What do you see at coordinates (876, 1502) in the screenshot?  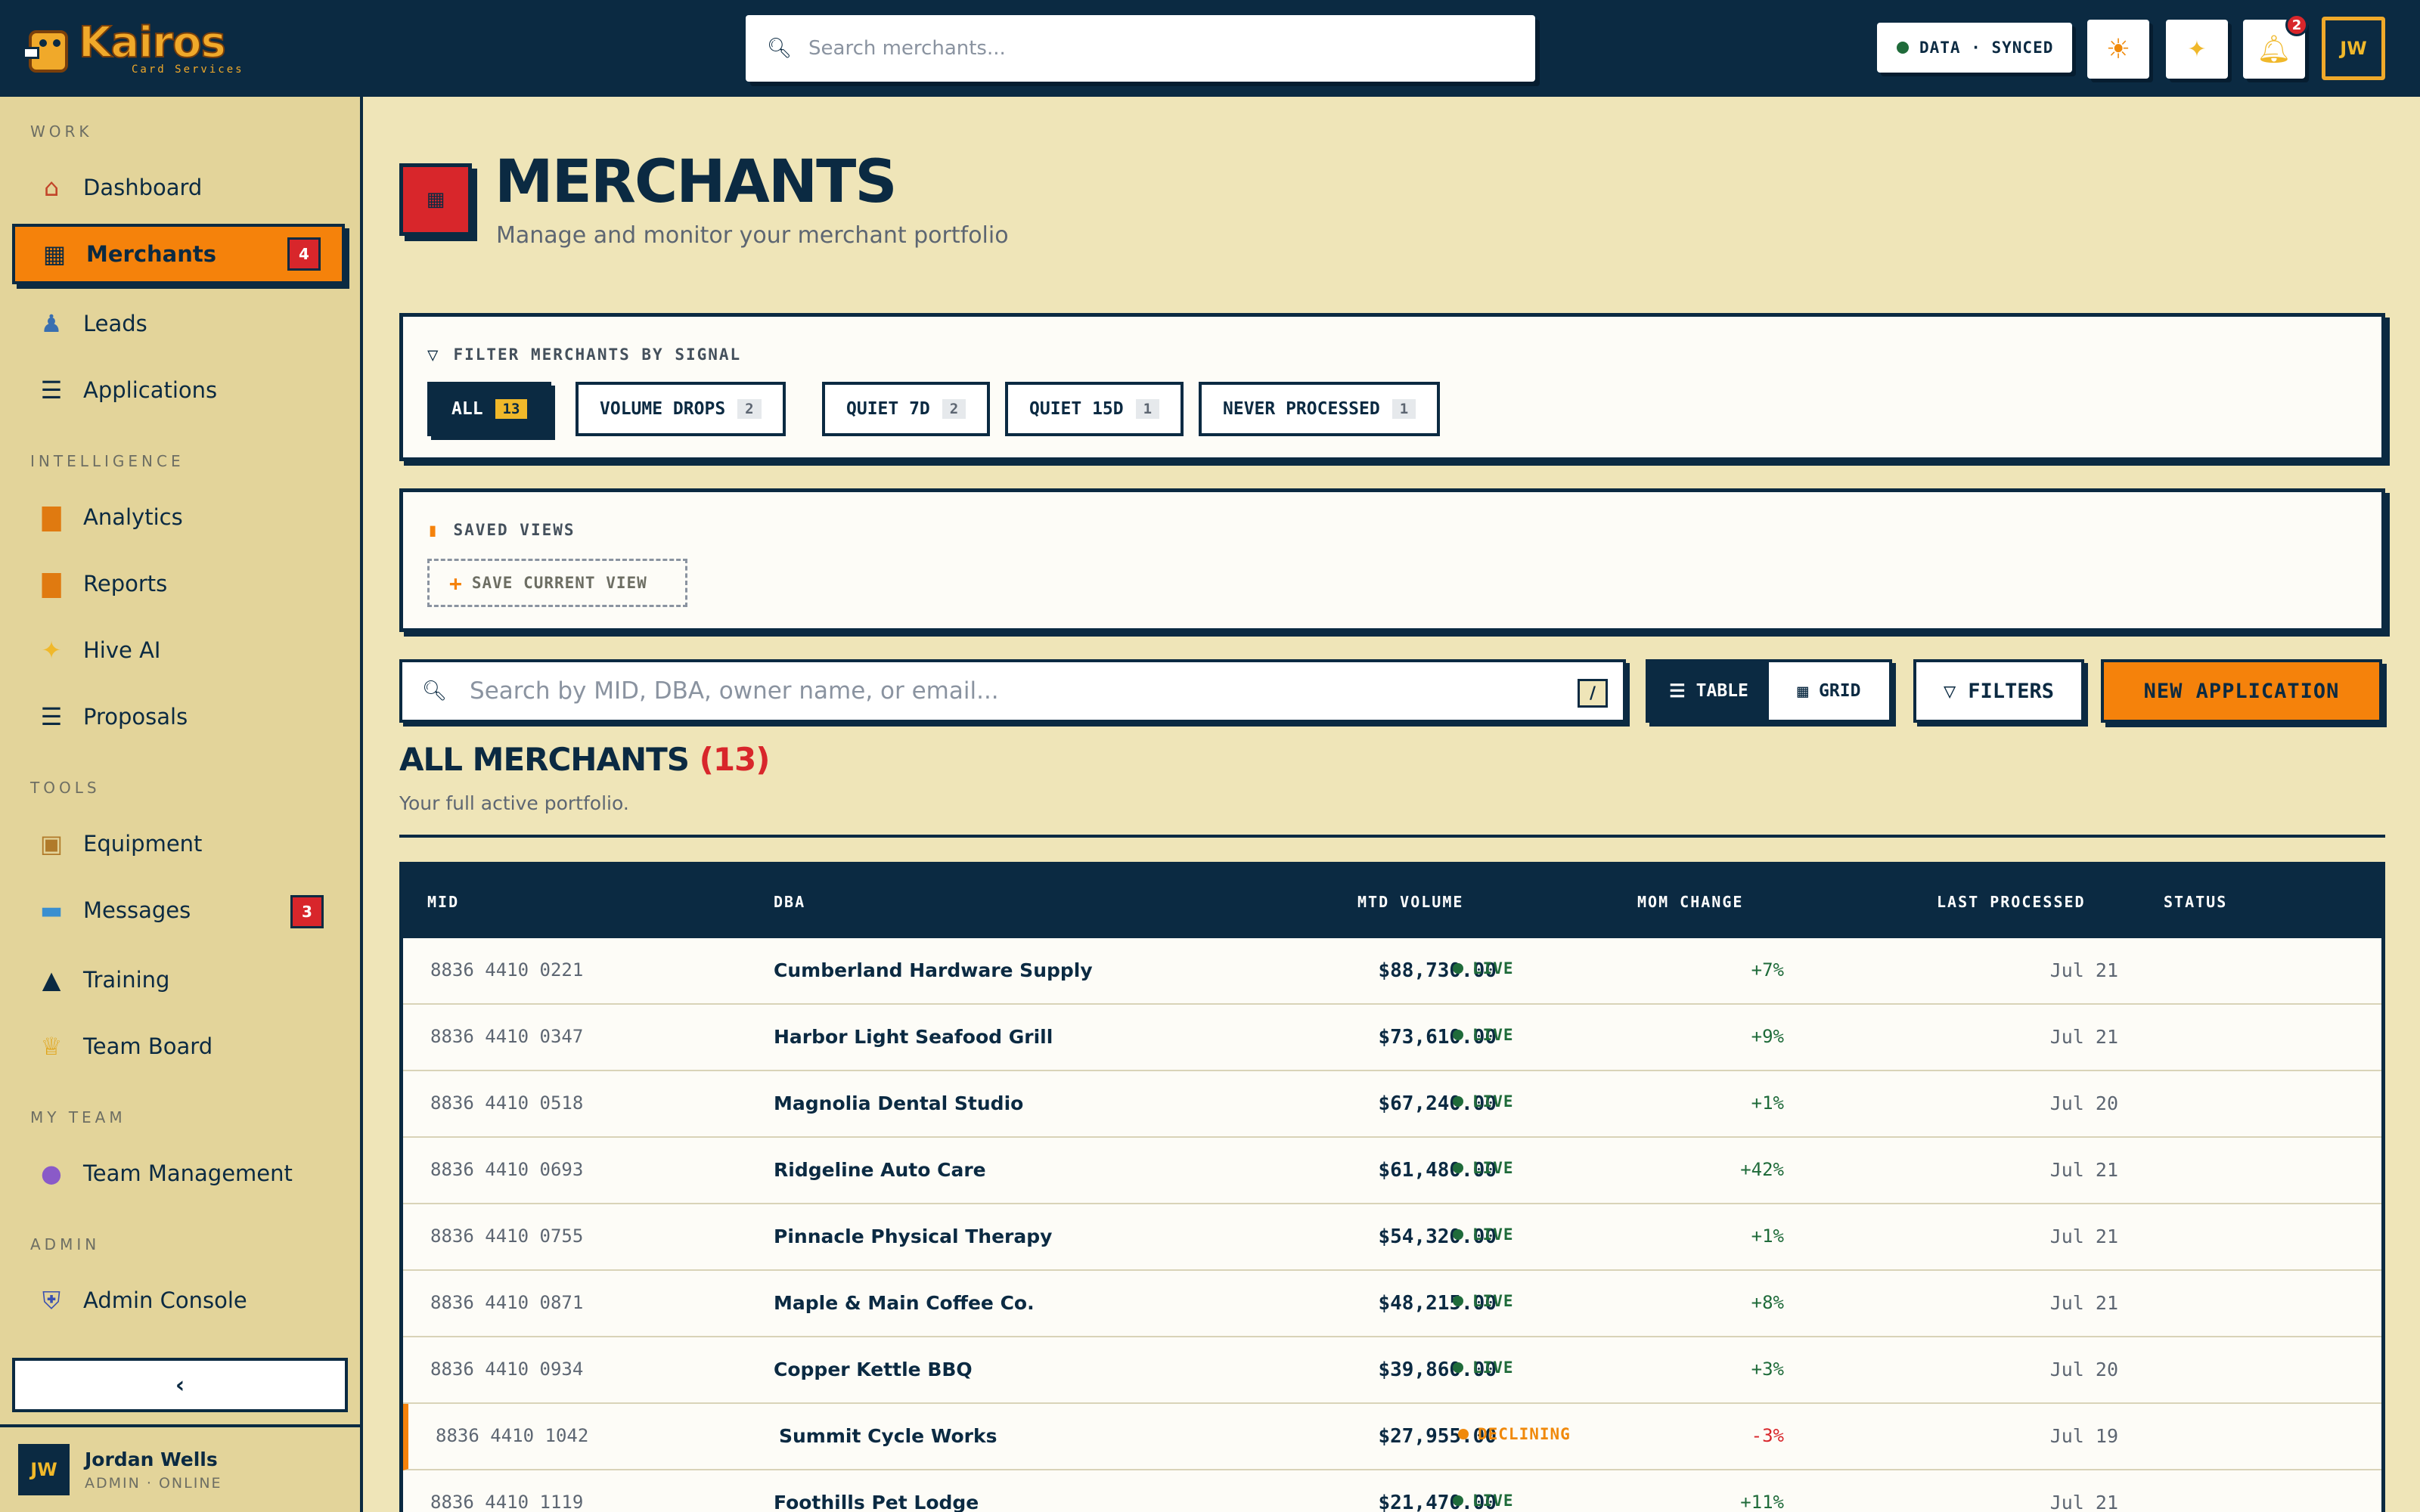 I see `cell-dba: Foothills Pet Lodge` at bounding box center [876, 1502].